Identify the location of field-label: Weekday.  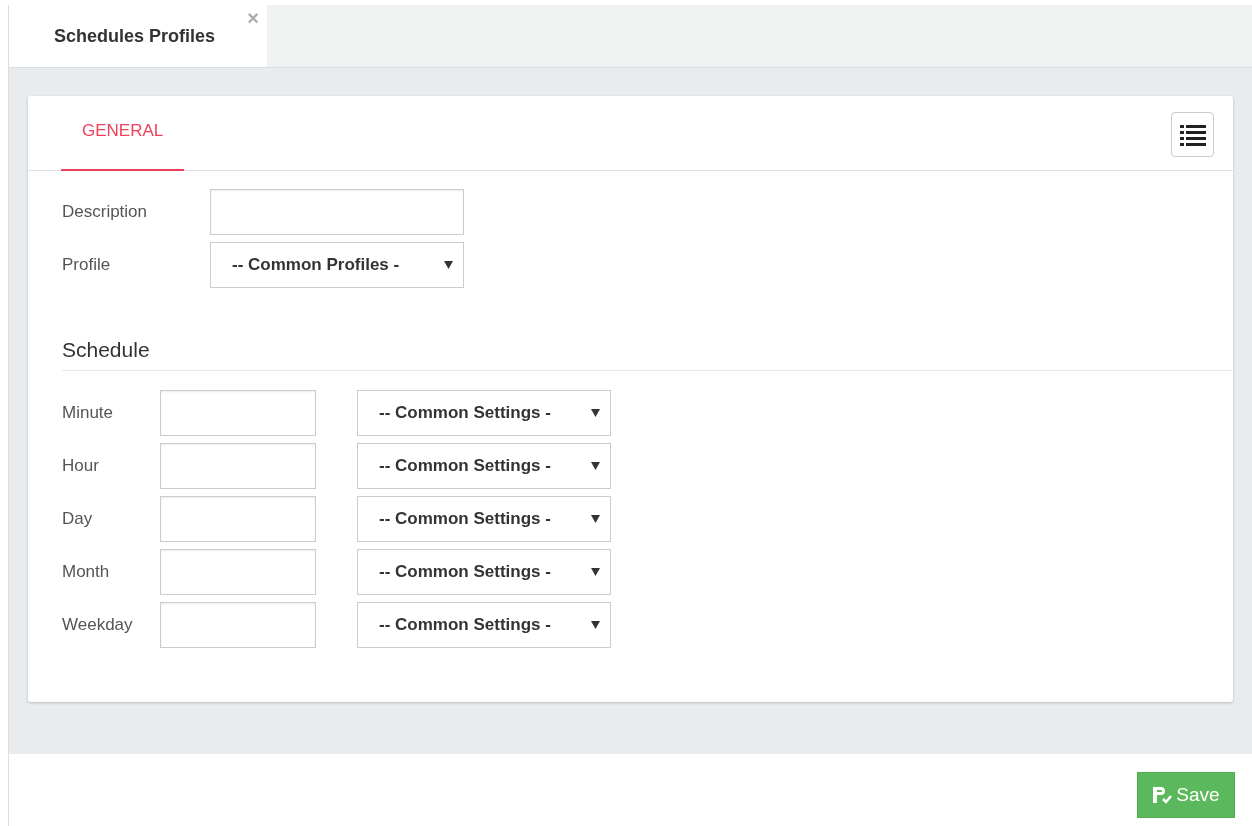
(98, 624).